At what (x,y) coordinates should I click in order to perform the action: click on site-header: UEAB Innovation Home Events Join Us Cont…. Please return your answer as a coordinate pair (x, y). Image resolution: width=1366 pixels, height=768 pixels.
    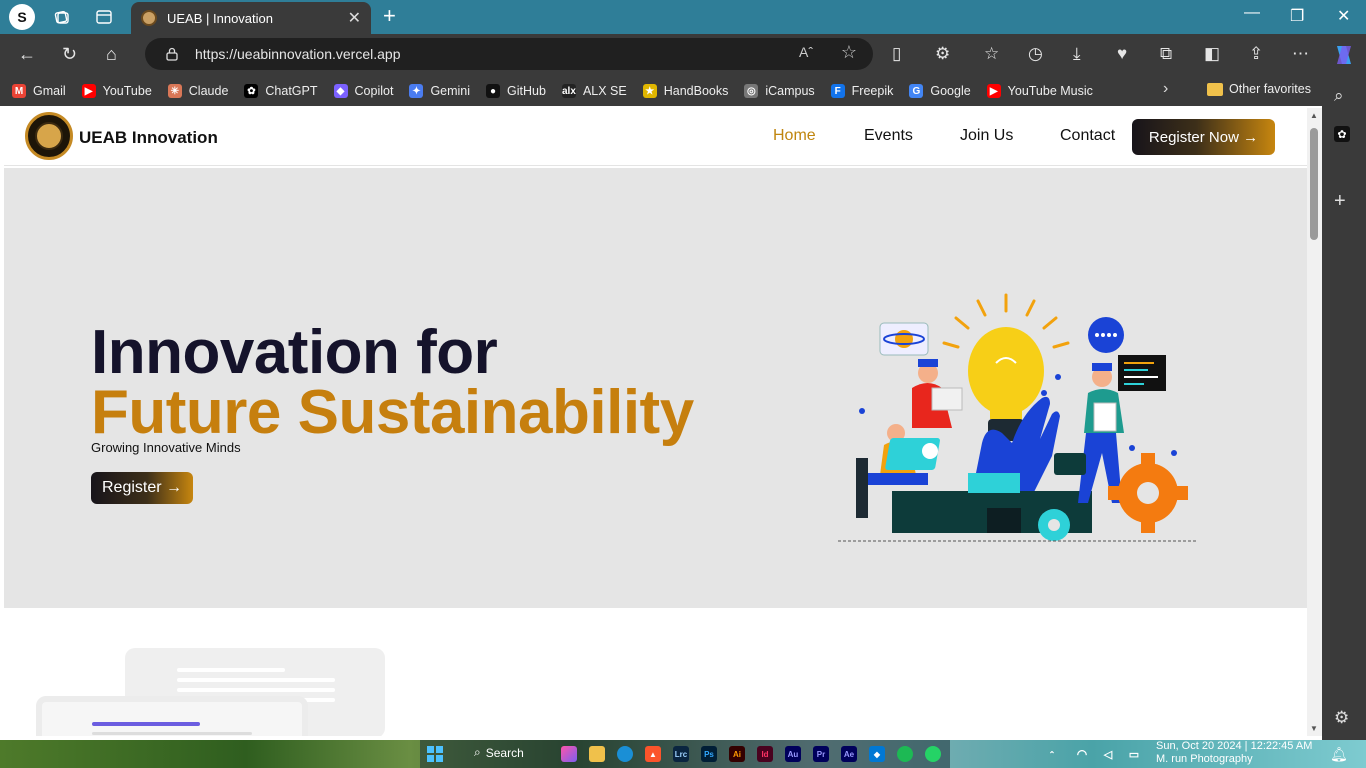
    Looking at the image, I should click on (655, 137).